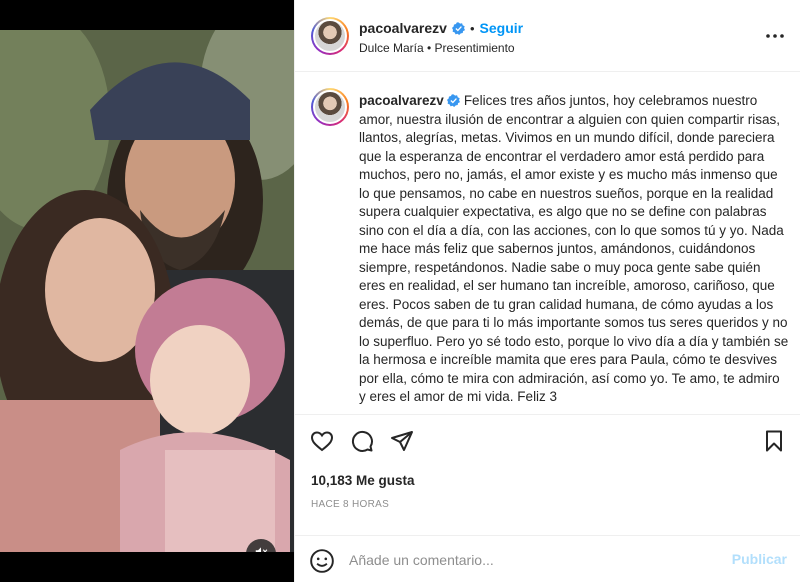 The image size is (800, 582). I want to click on emoji-icon, so click(322, 563).